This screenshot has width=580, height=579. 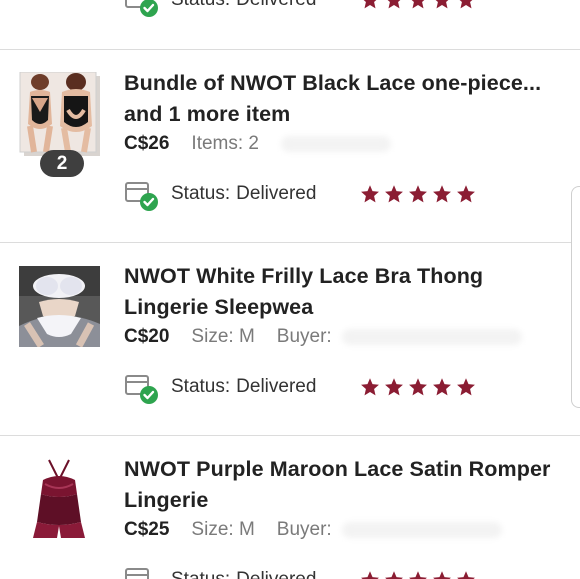 I want to click on redacted-text, so click(x=336, y=143).